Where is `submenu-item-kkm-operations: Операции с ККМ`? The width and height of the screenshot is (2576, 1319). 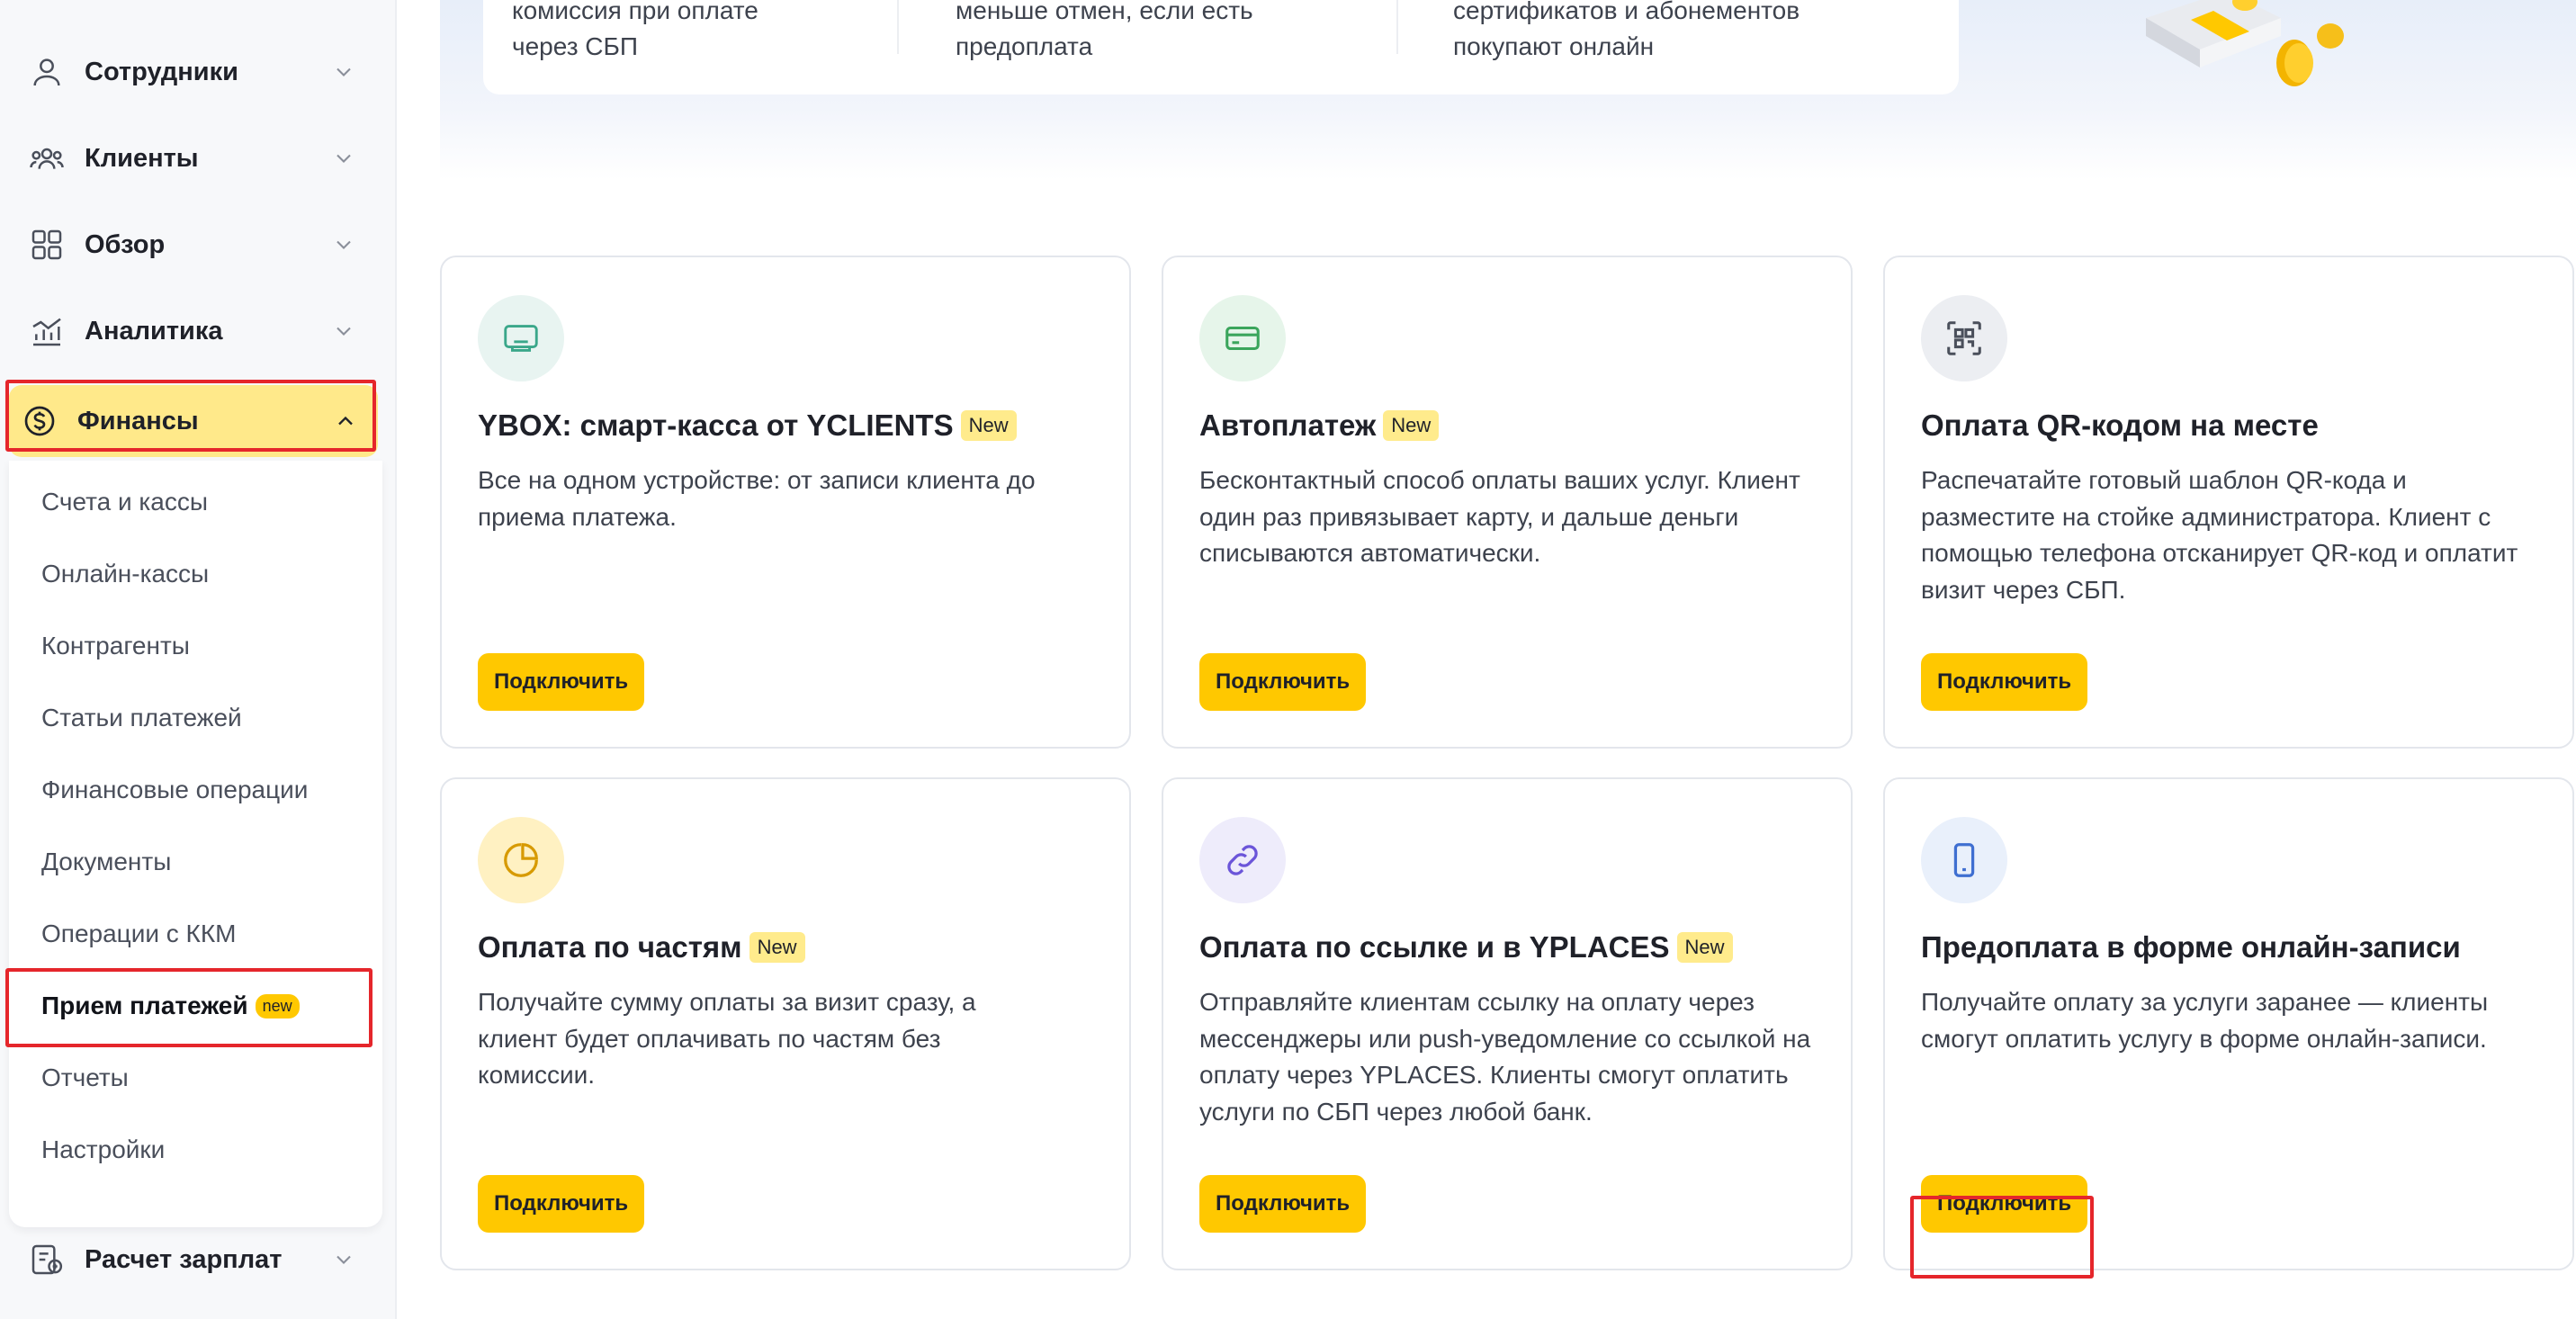
submenu-item-kkm-operations: Операции с ККМ is located at coordinates (139, 934).